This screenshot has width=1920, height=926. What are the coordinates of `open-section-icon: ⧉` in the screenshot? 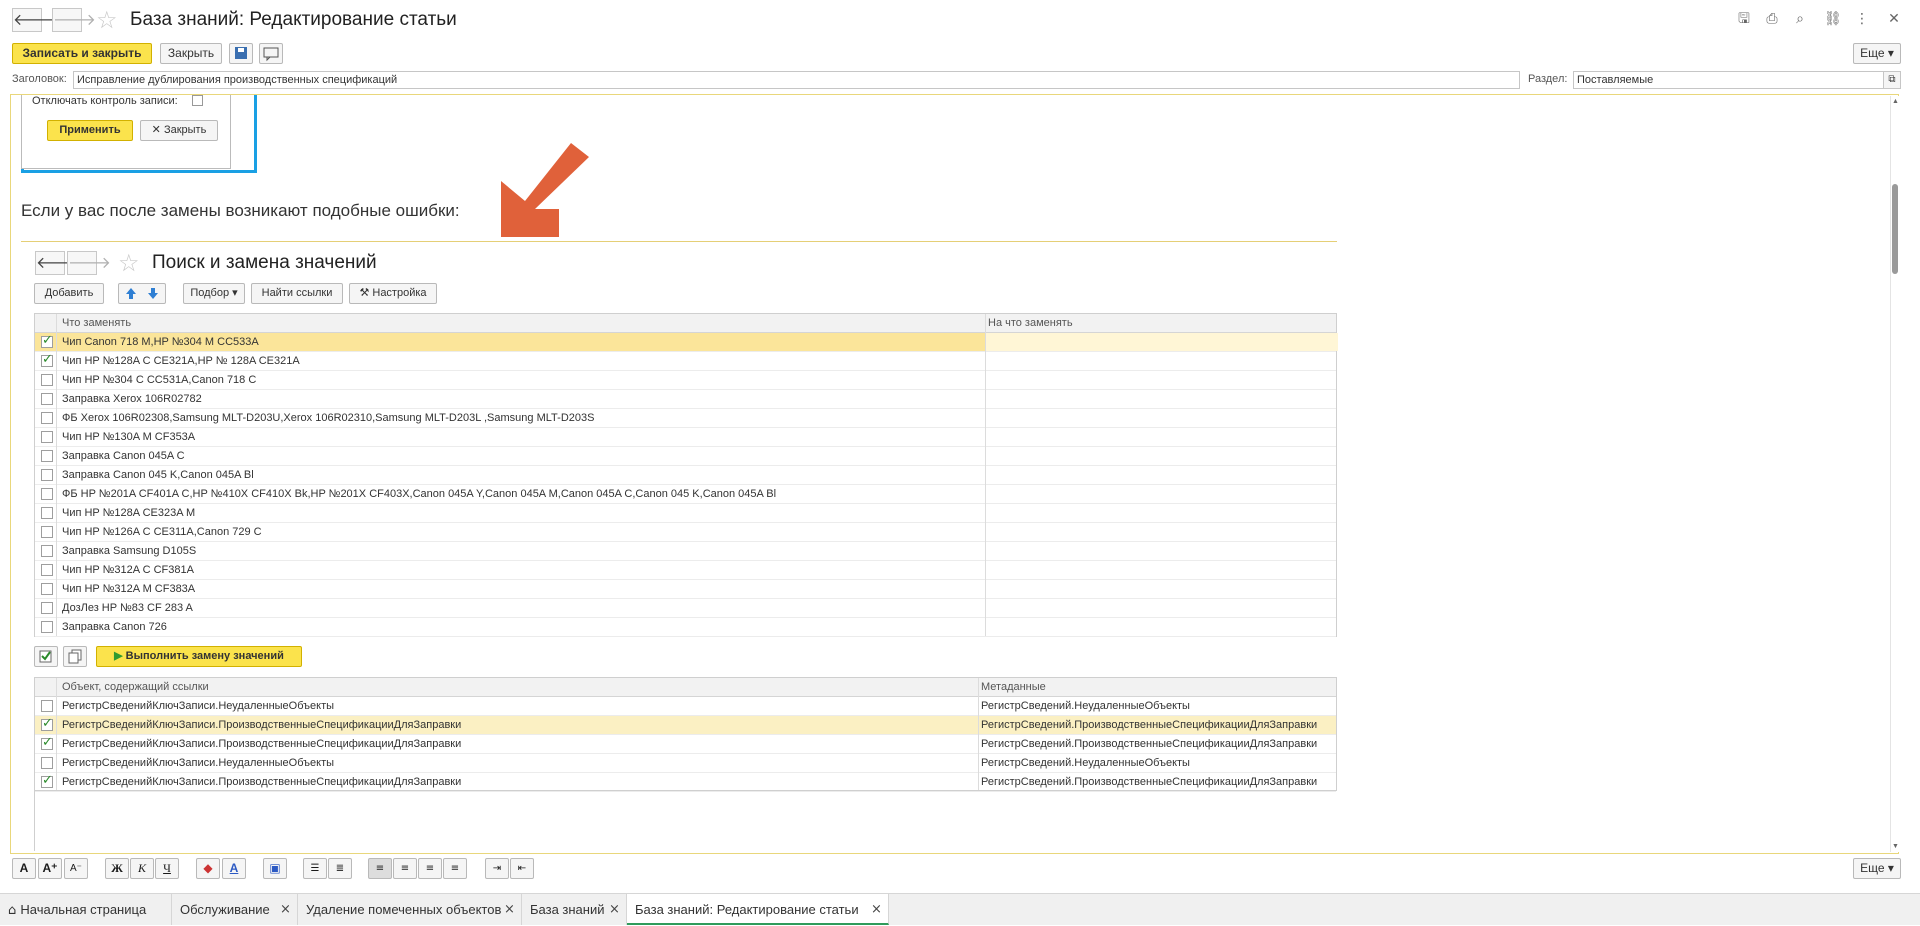 It's located at (1892, 80).